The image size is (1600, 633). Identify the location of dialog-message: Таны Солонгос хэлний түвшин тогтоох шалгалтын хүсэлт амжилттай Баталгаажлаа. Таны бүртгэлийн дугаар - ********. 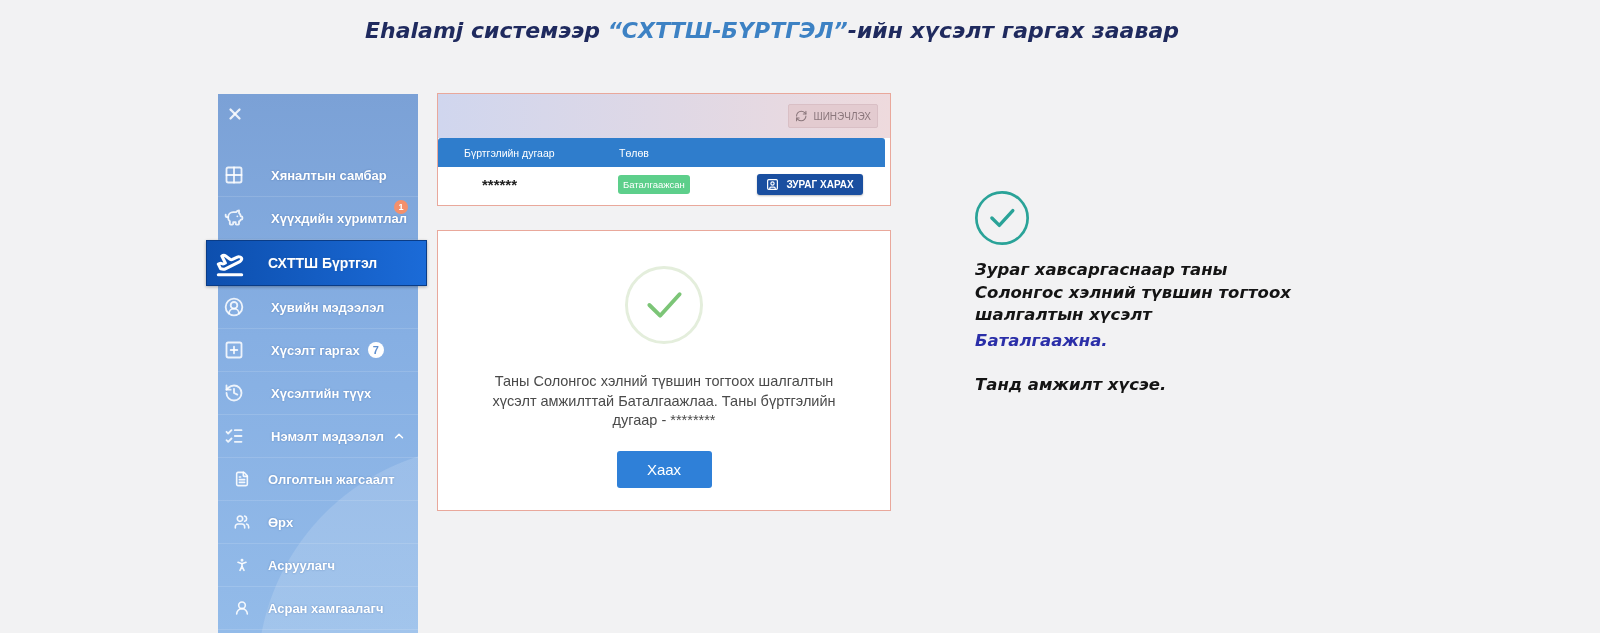
(664, 401).